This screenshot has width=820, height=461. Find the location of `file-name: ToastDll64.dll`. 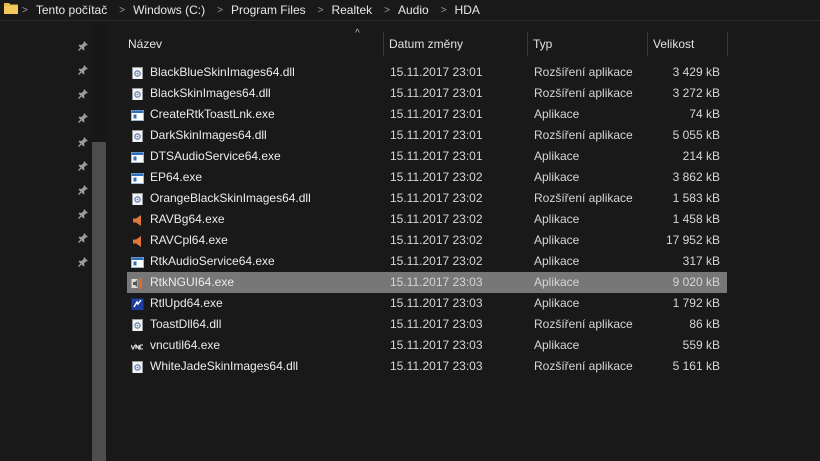

file-name: ToastDll64.dll is located at coordinates (186, 324).